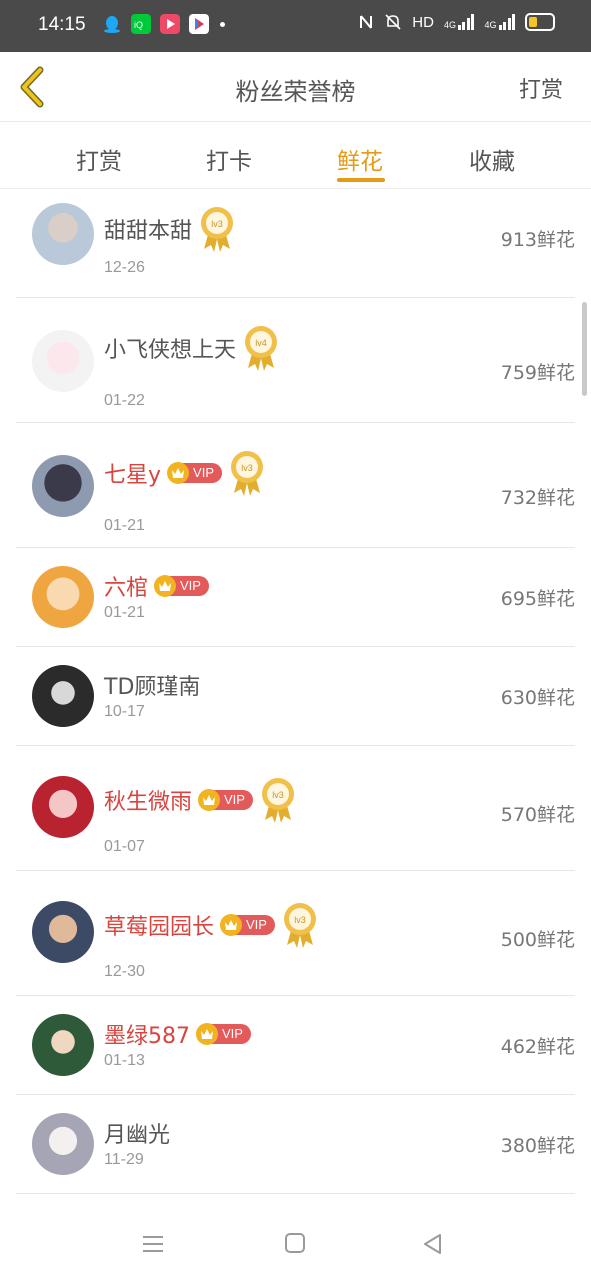  What do you see at coordinates (584, 349) in the screenshot?
I see `scrollbar` at bounding box center [584, 349].